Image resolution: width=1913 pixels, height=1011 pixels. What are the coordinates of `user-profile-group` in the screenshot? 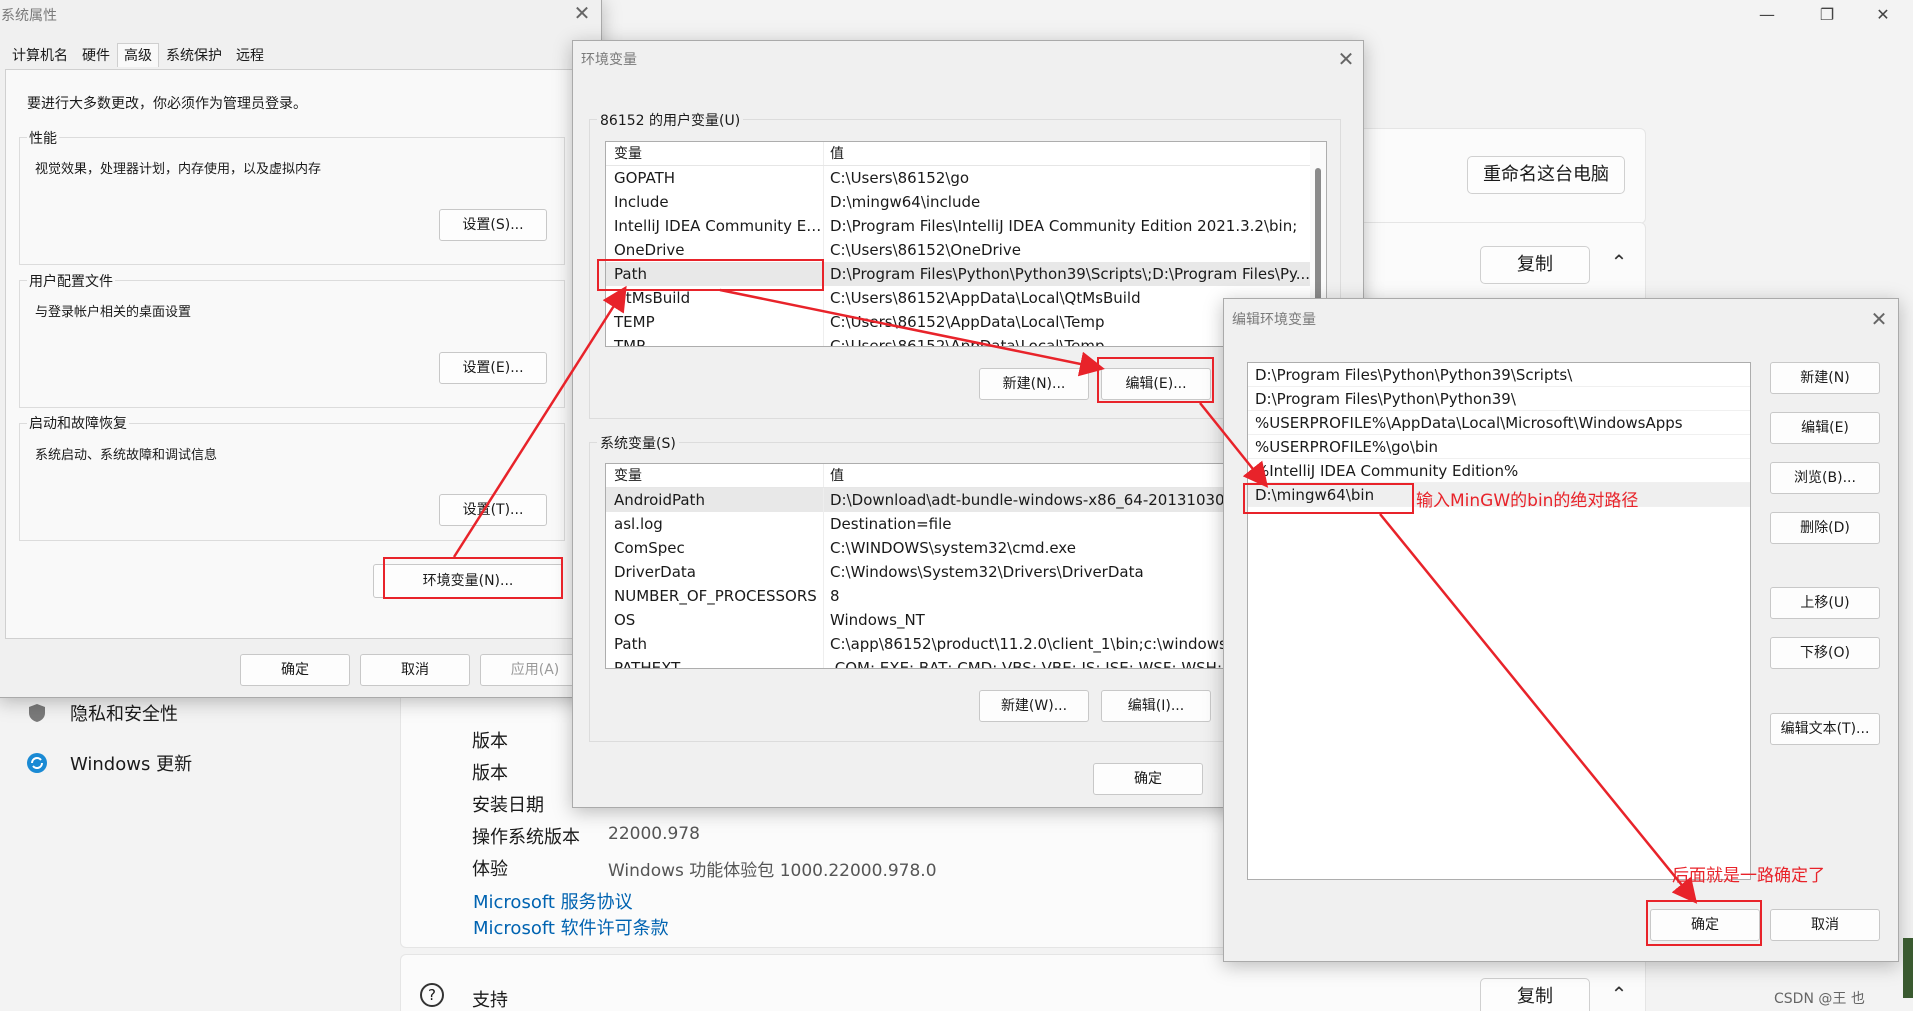 It's located at (292, 344).